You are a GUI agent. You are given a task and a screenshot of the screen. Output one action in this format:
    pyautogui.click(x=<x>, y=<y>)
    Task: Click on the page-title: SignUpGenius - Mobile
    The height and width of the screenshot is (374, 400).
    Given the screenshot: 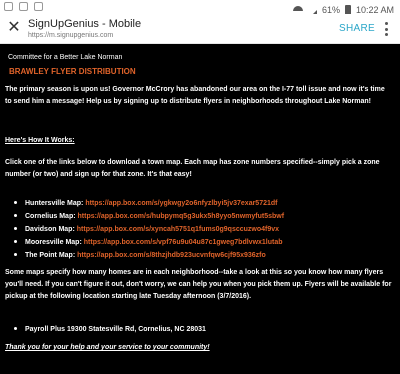 What is the action you would take?
    pyautogui.click(x=85, y=24)
    